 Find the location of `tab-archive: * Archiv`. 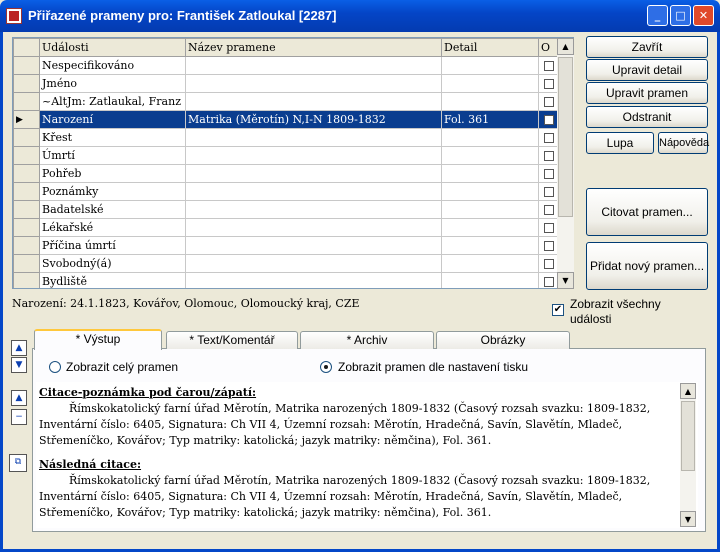

tab-archive: * Archiv is located at coordinates (367, 340).